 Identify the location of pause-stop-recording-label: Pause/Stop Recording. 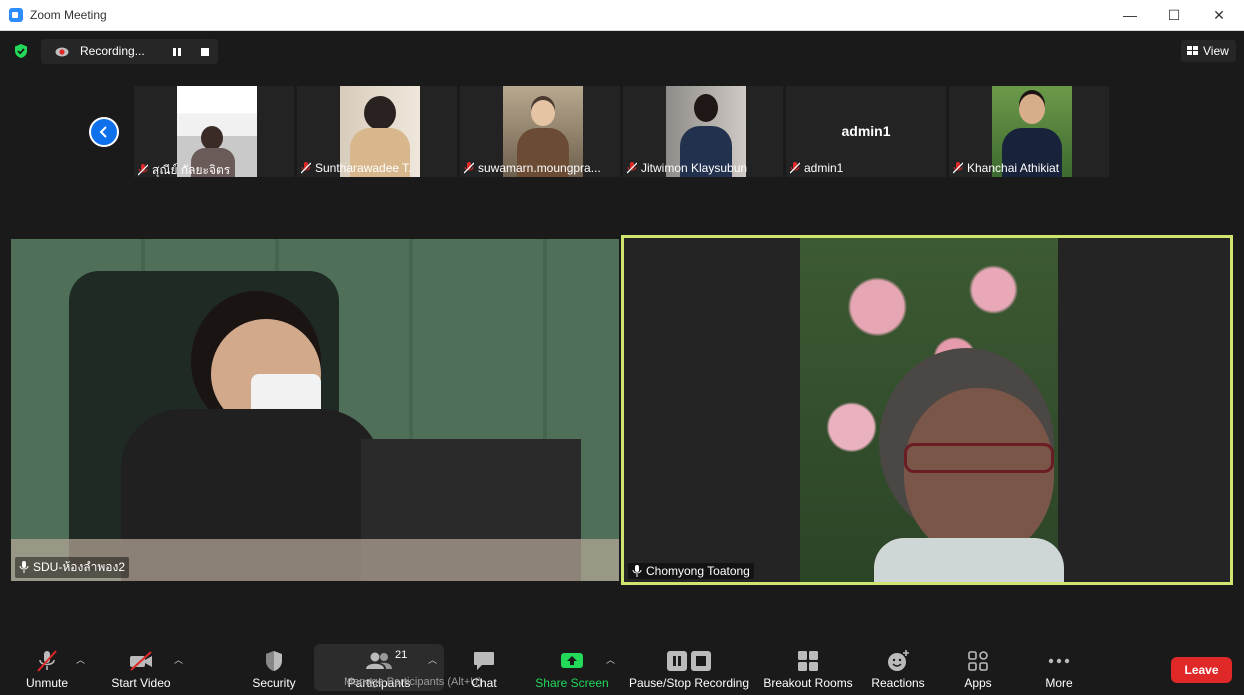
(689, 683).